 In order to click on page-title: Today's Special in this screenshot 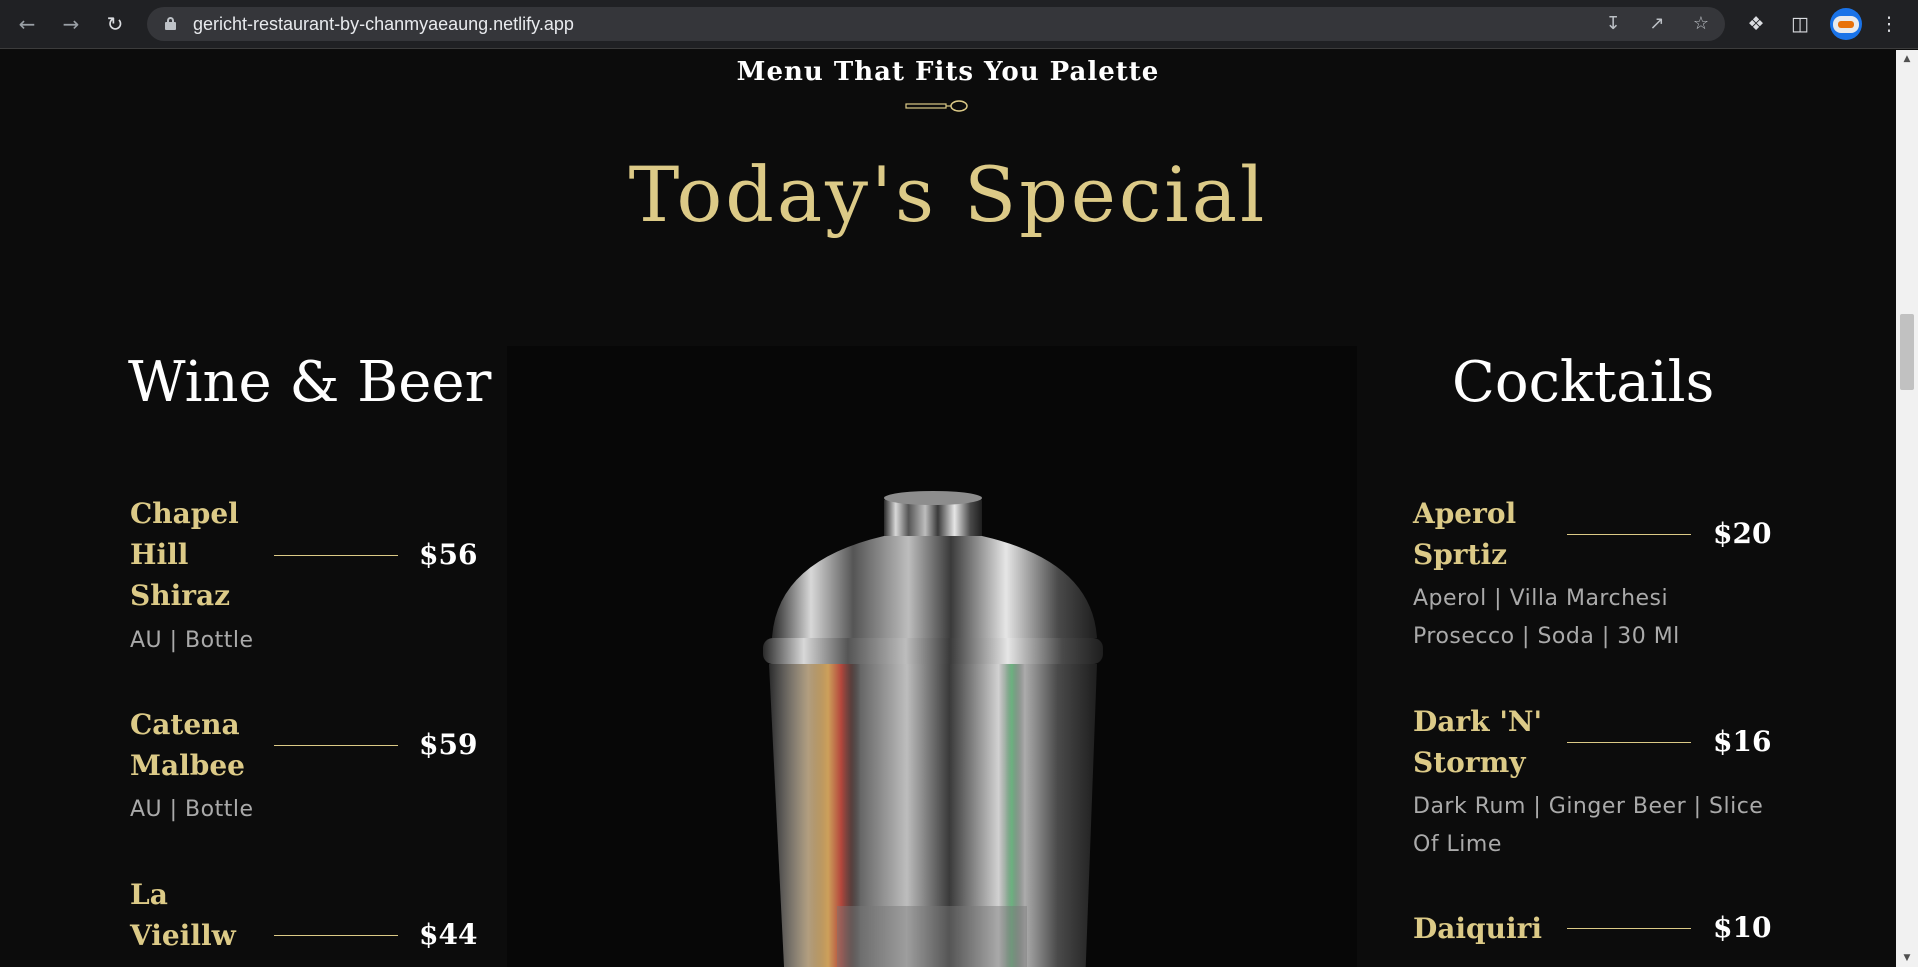, I will do `click(948, 194)`.